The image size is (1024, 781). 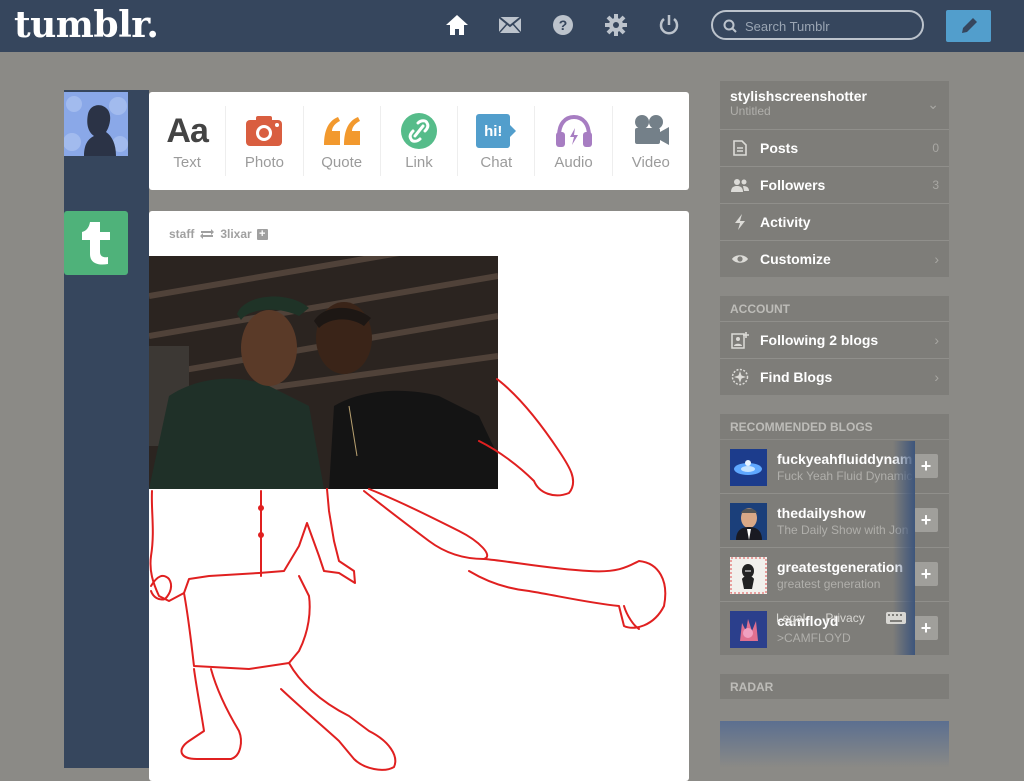 I want to click on post-author-link: staff, so click(x=181, y=234).